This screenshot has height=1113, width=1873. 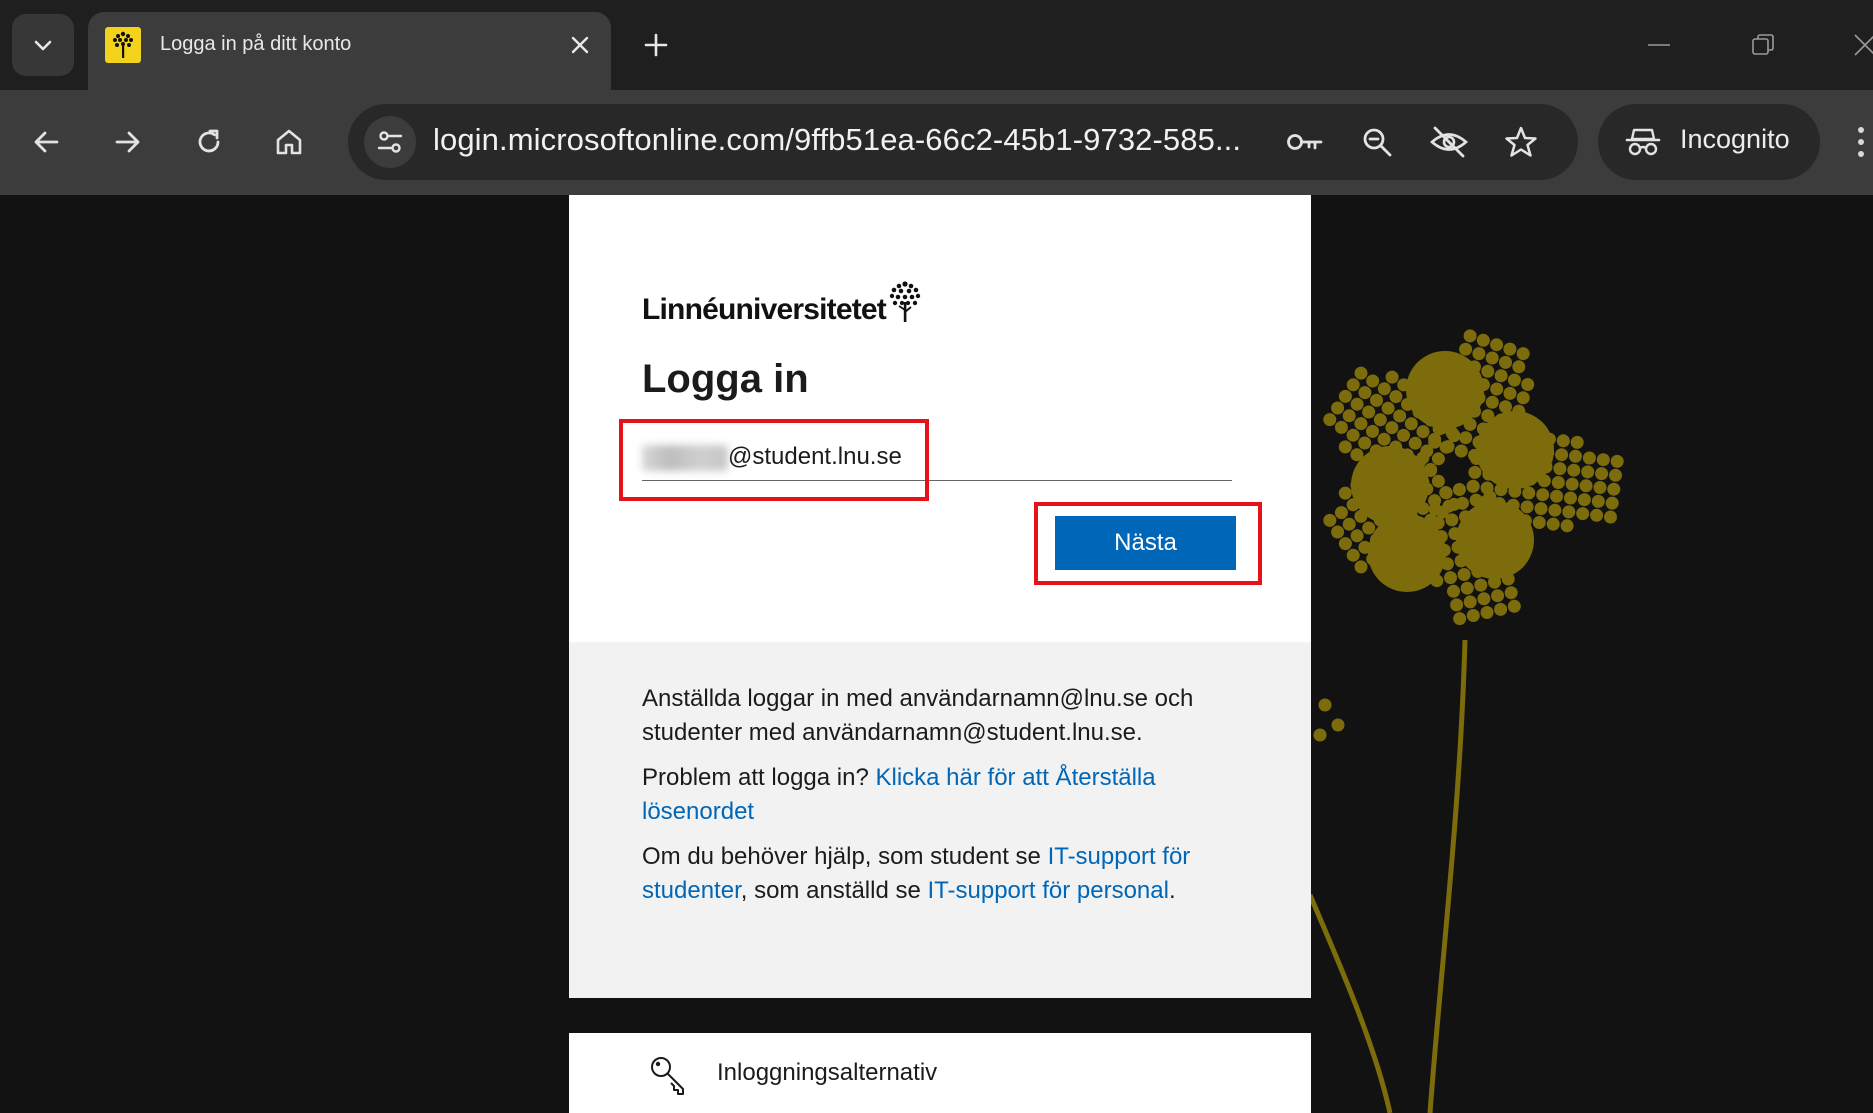 What do you see at coordinates (1735, 139) in the screenshot?
I see `incognito-label: Incognito` at bounding box center [1735, 139].